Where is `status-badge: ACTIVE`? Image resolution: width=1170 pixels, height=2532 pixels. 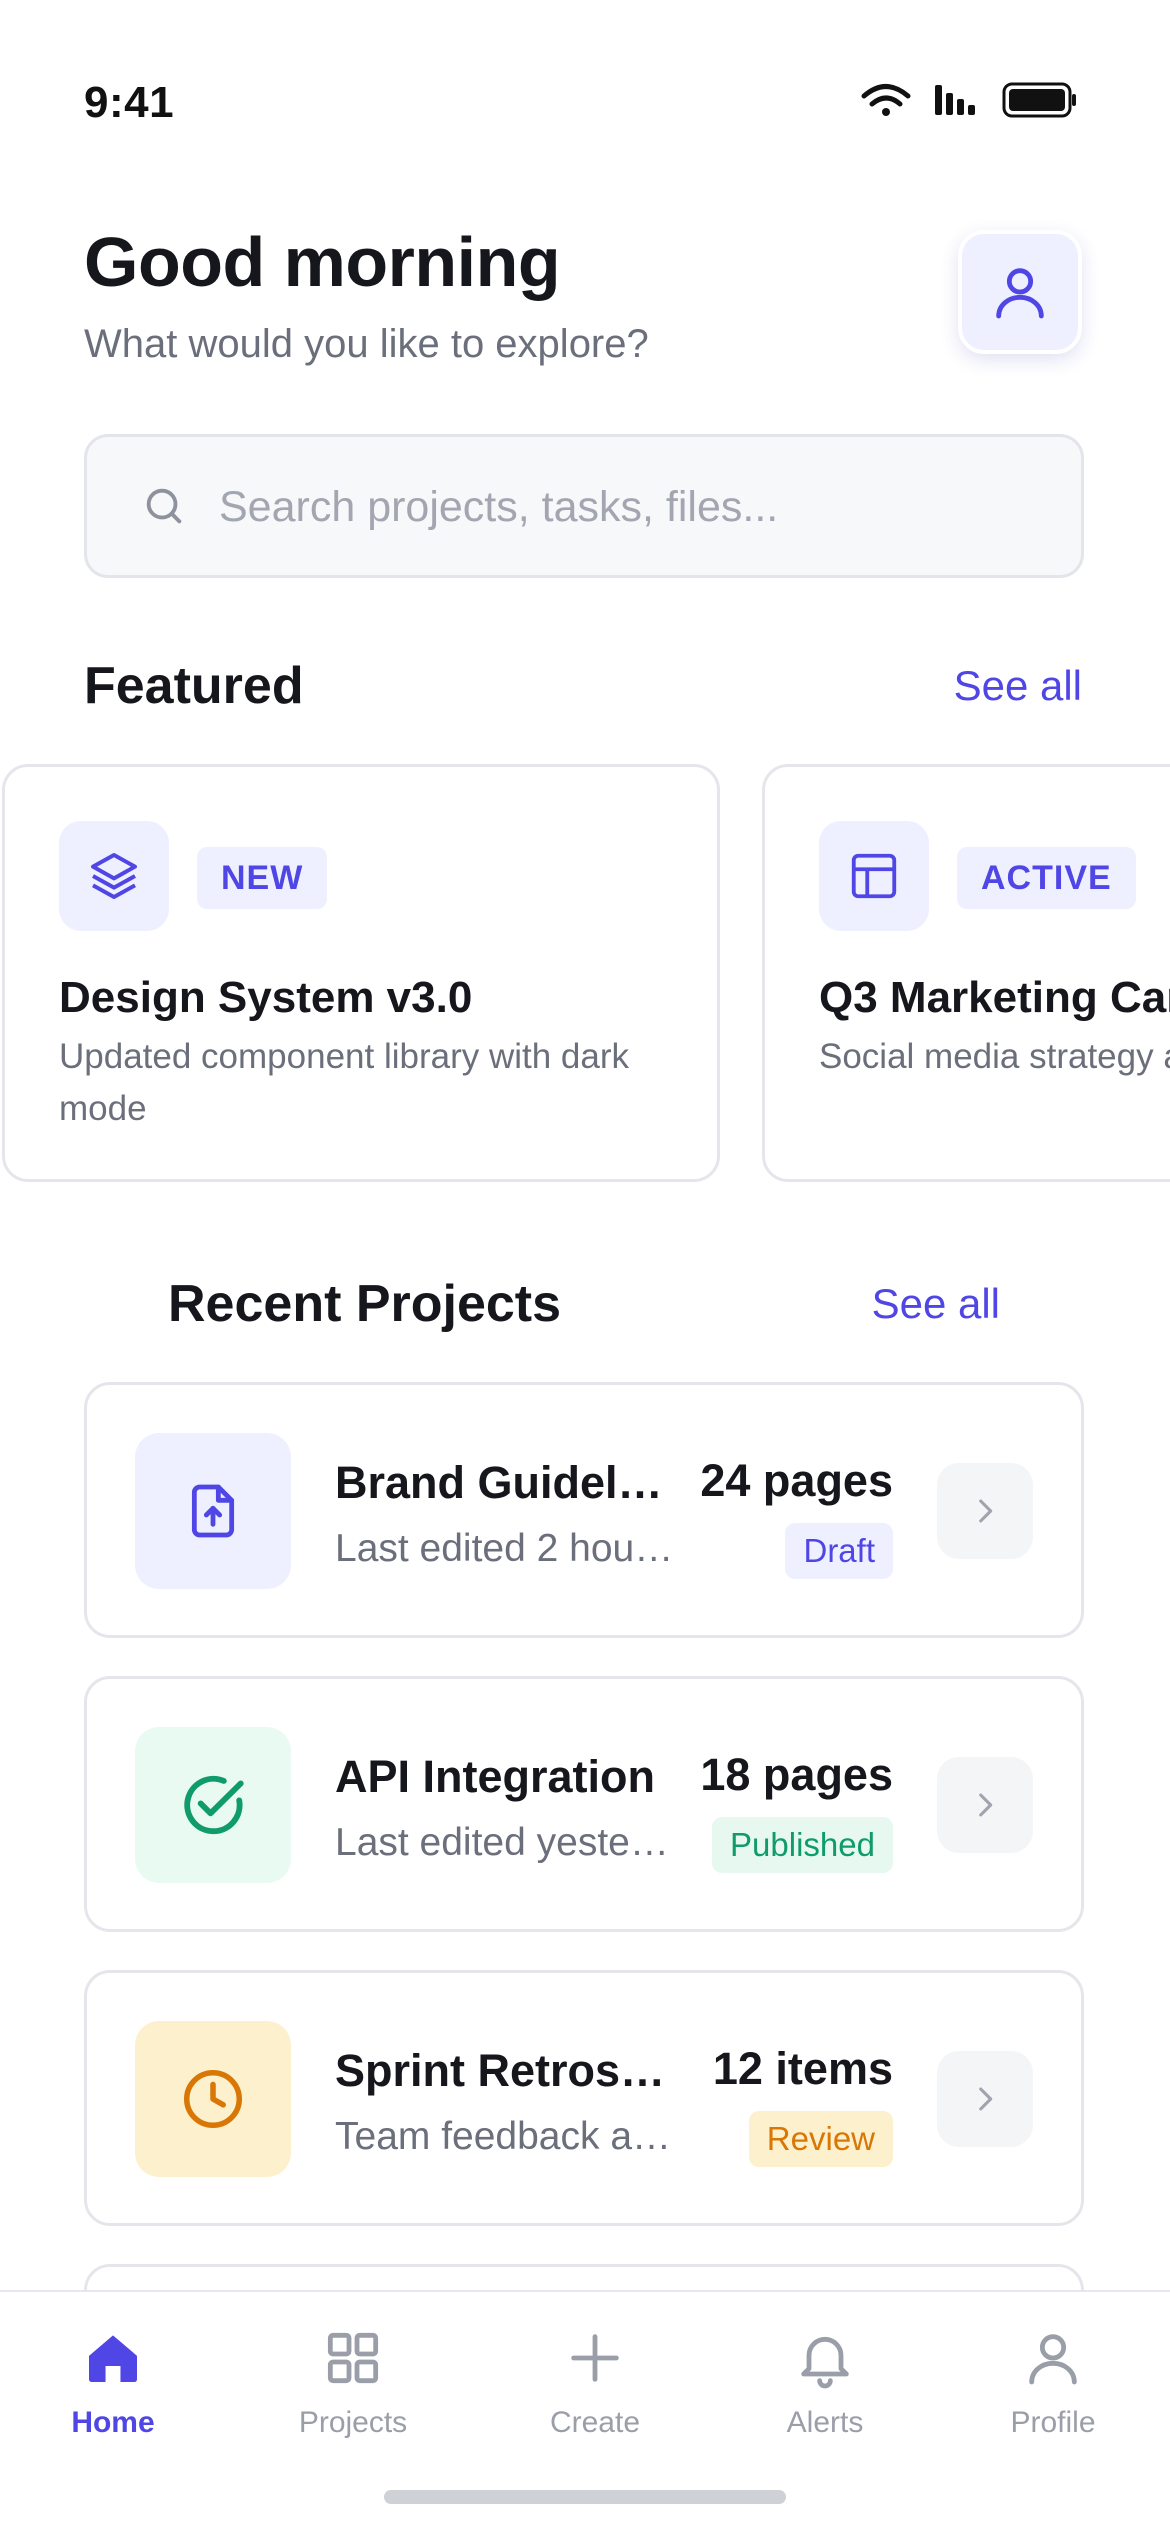
status-badge: ACTIVE is located at coordinates (1046, 878).